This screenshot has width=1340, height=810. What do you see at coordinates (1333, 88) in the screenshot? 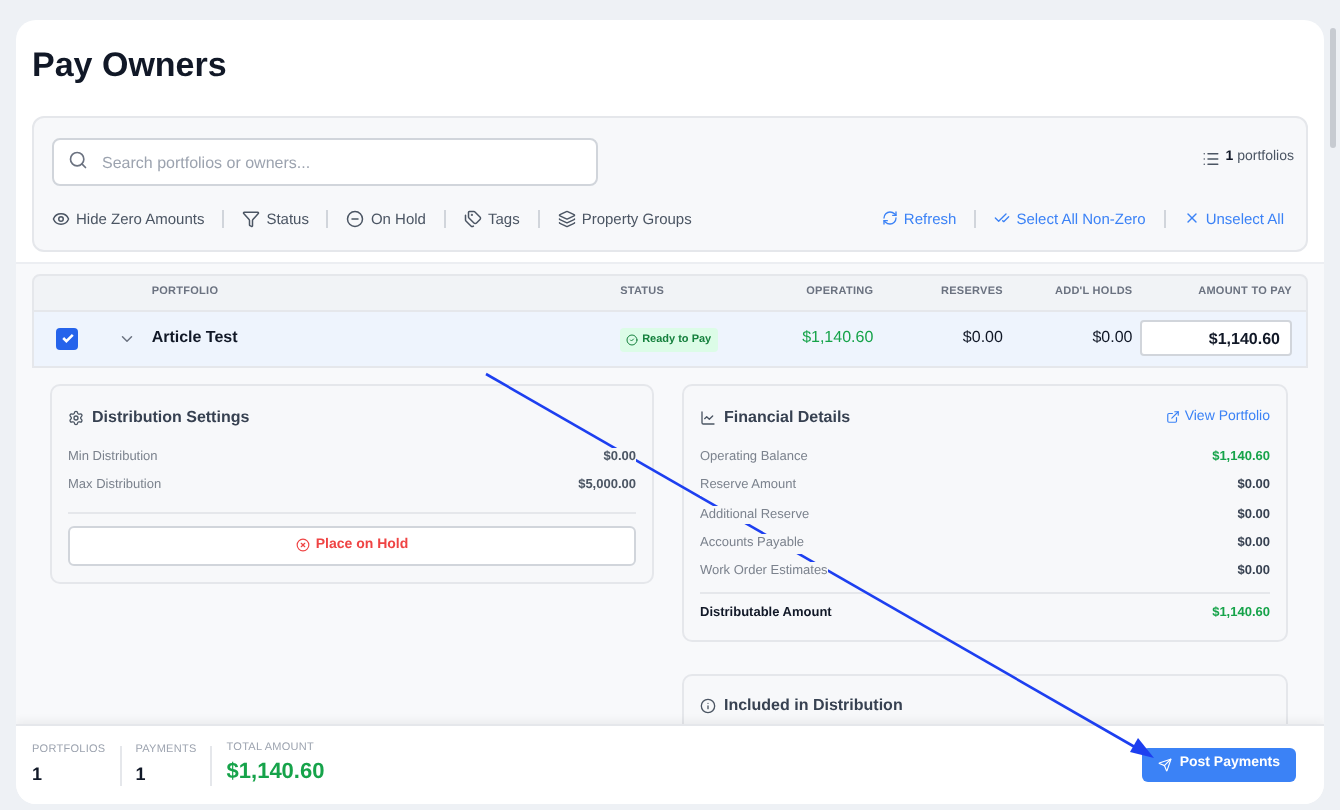
I see `scrollbar-thumb` at bounding box center [1333, 88].